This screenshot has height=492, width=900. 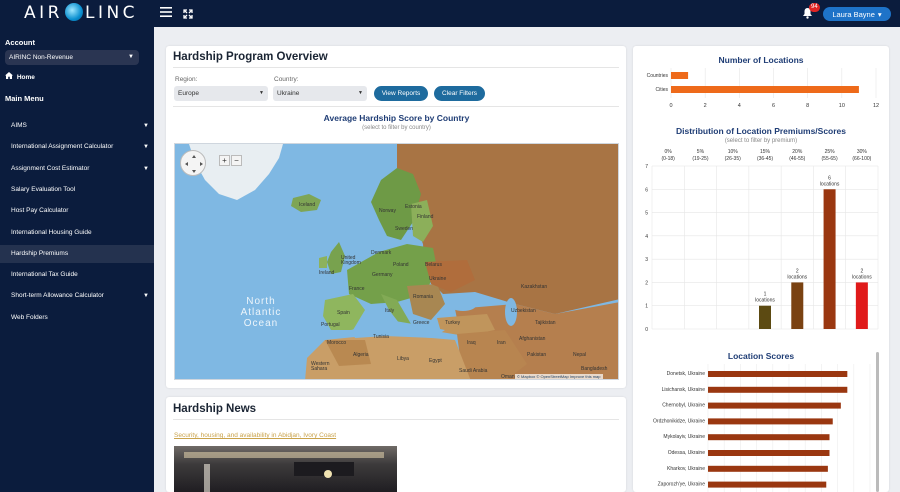 I want to click on sidebar-item-label: Hardship Premiums, so click(x=40, y=253).